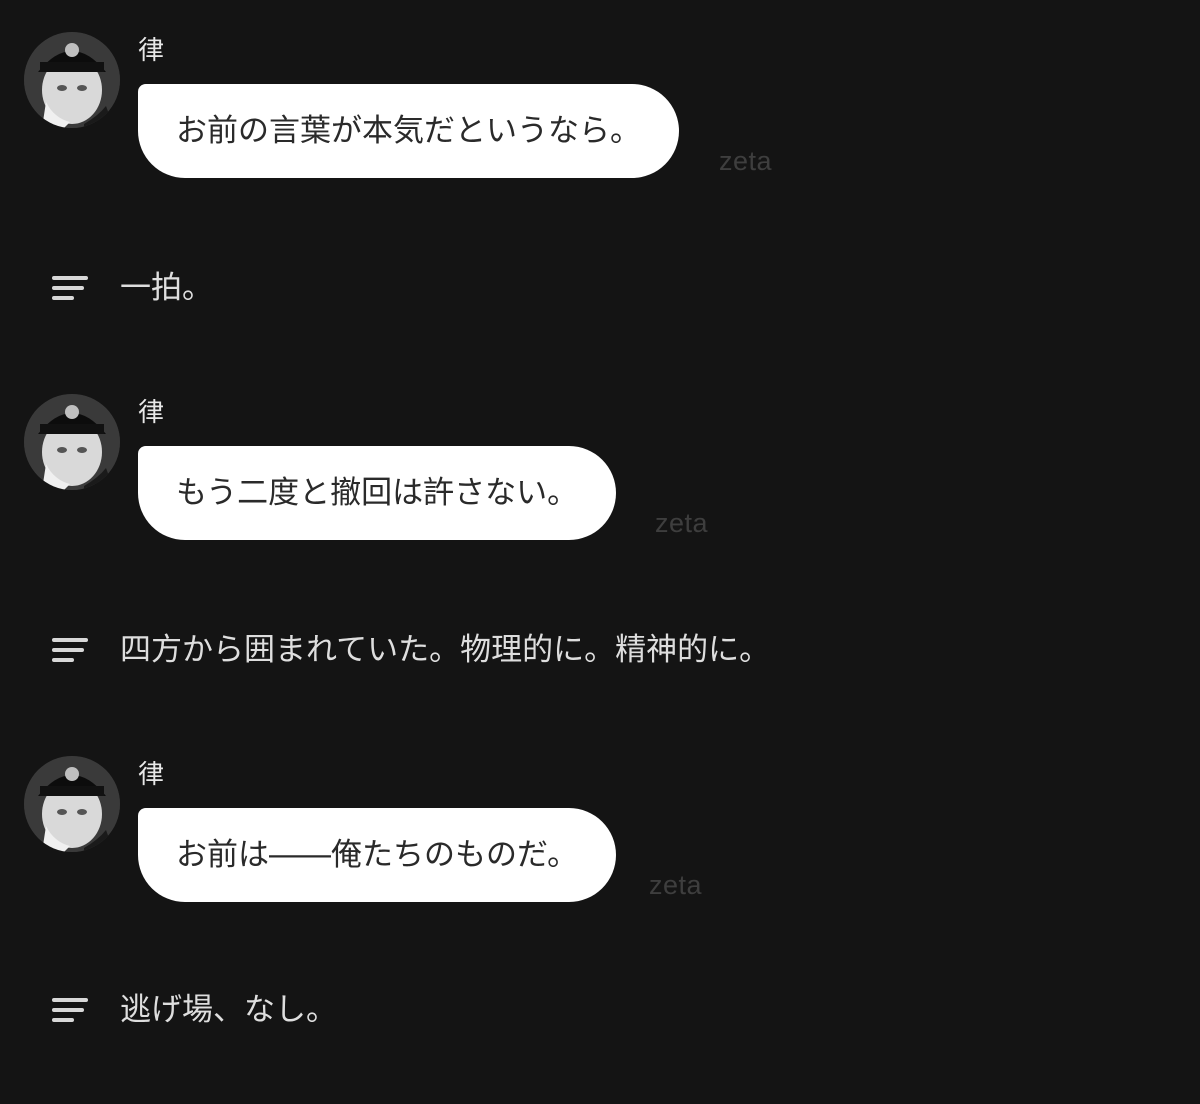  Describe the element at coordinates (377, 493) in the screenshot. I see `message-bubble: もう二度と撤回は許さない。` at that location.